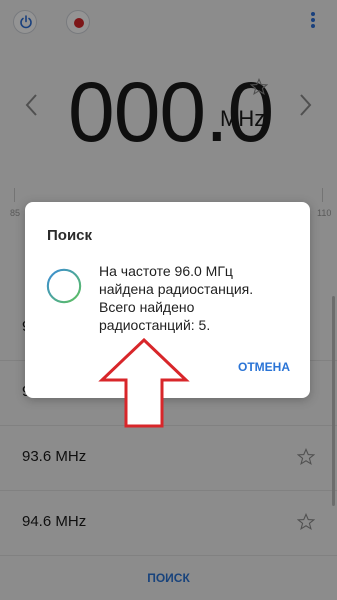  I want to click on up-arrow-icon, so click(144, 383).